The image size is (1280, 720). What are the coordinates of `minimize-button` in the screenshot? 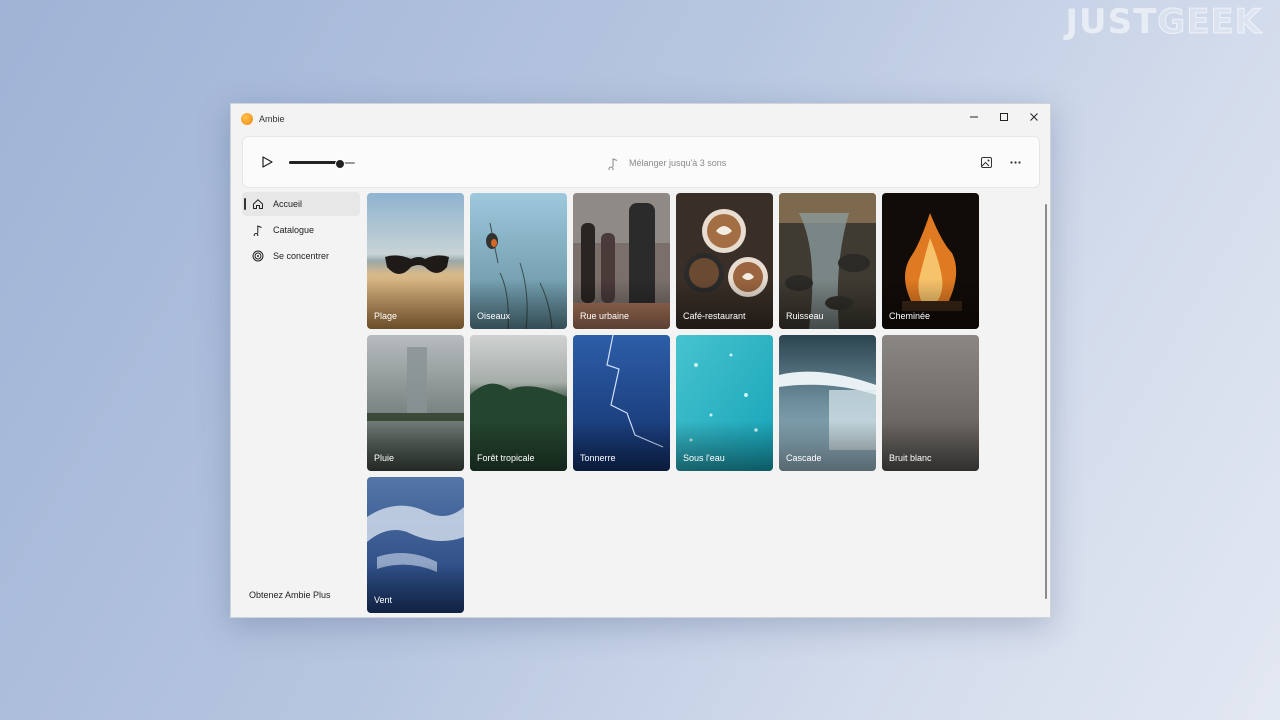 It's located at (974, 117).